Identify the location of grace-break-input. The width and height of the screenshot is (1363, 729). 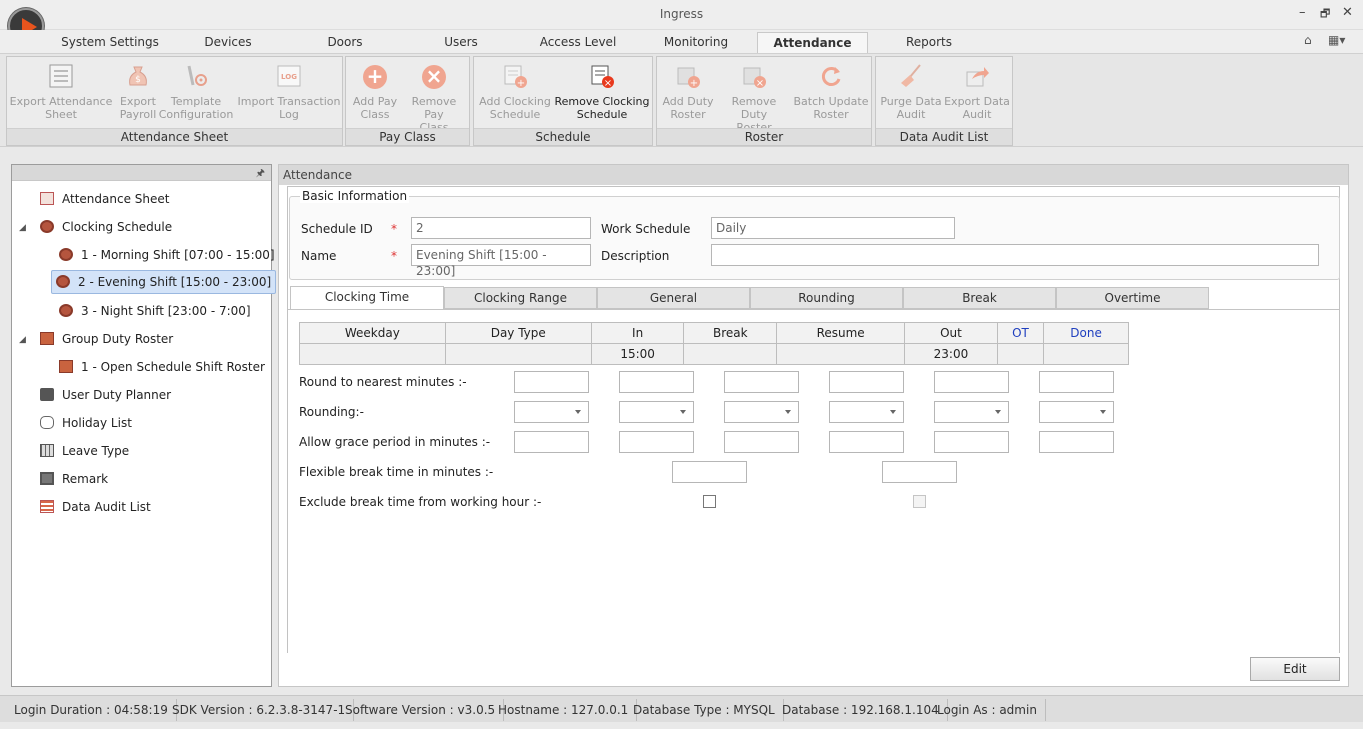
(656, 442).